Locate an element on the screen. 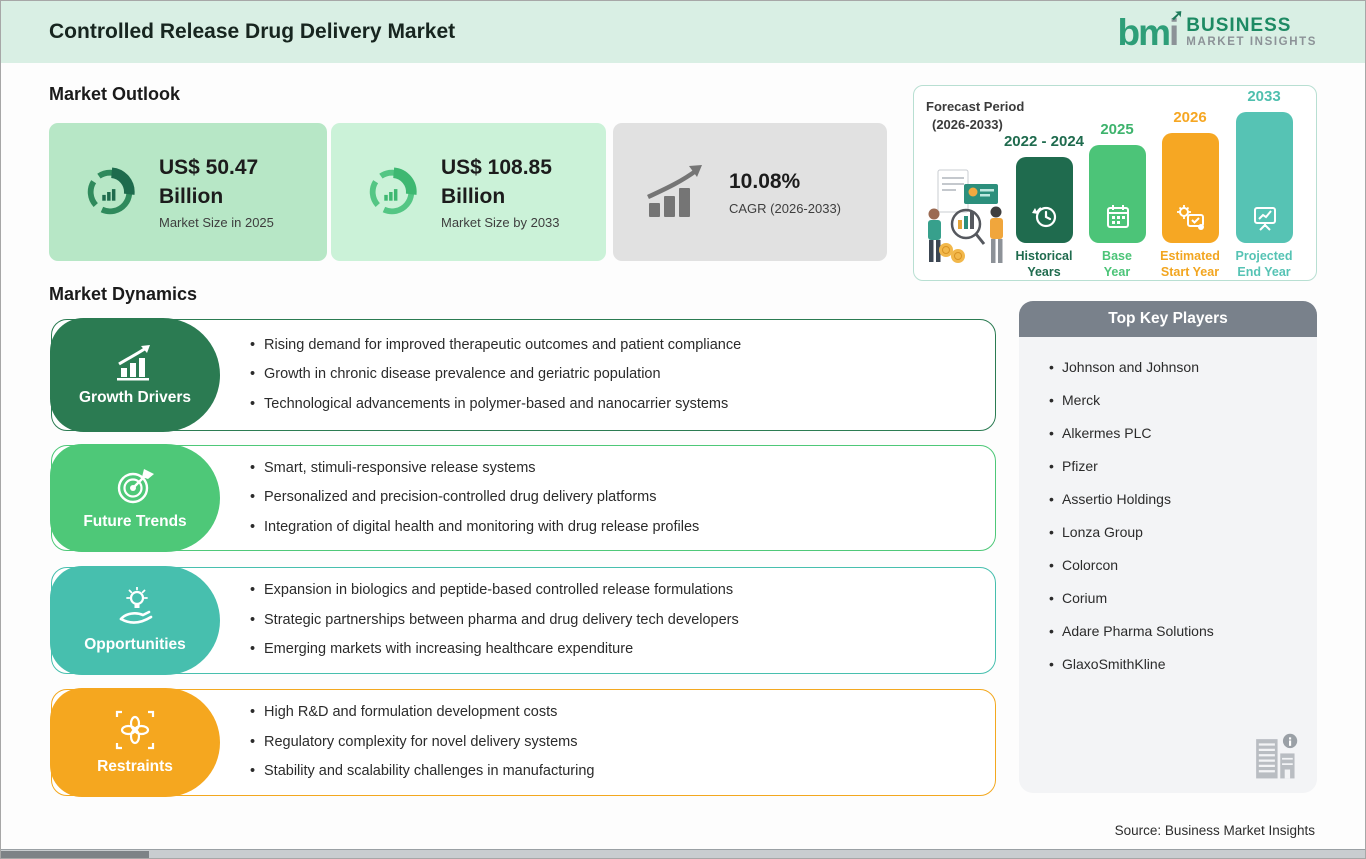  calendar-icon is located at coordinates (1117, 216).